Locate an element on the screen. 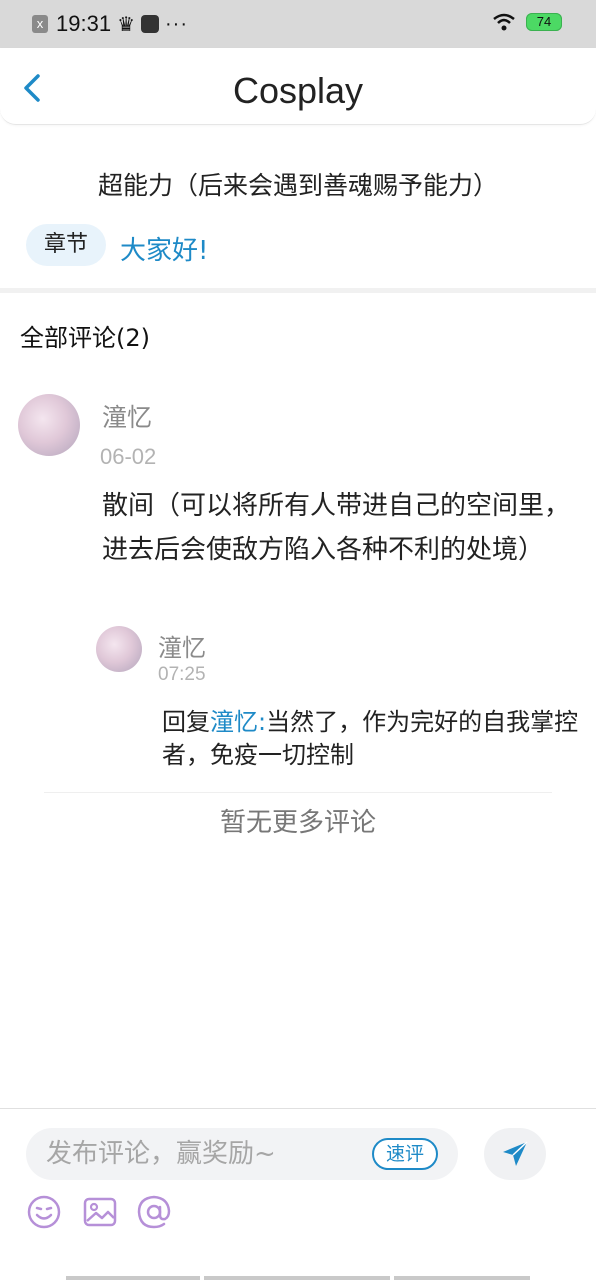  image-icon is located at coordinates (100, 1212).